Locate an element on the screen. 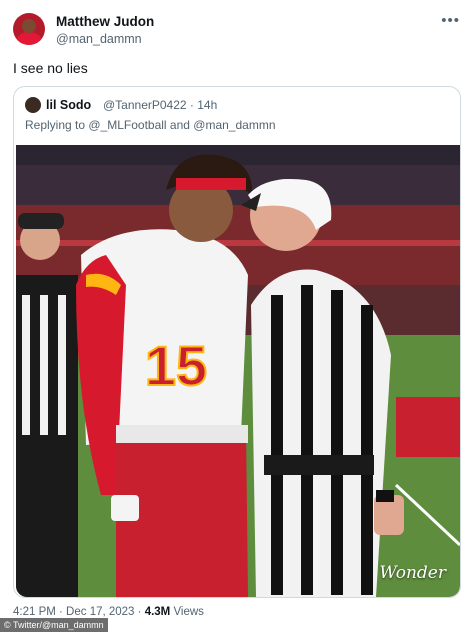  photo-watermark: Wonder is located at coordinates (412, 573).